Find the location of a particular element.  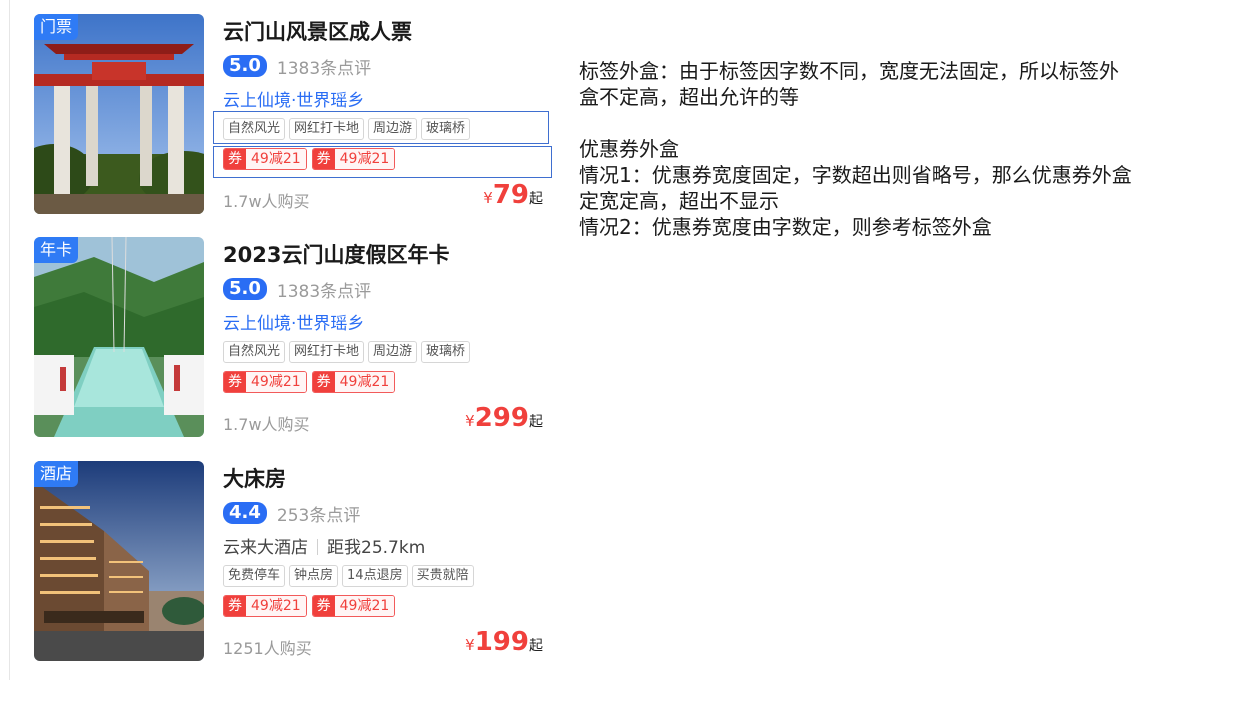

temple-gate-photo: 门票 is located at coordinates (119, 114).